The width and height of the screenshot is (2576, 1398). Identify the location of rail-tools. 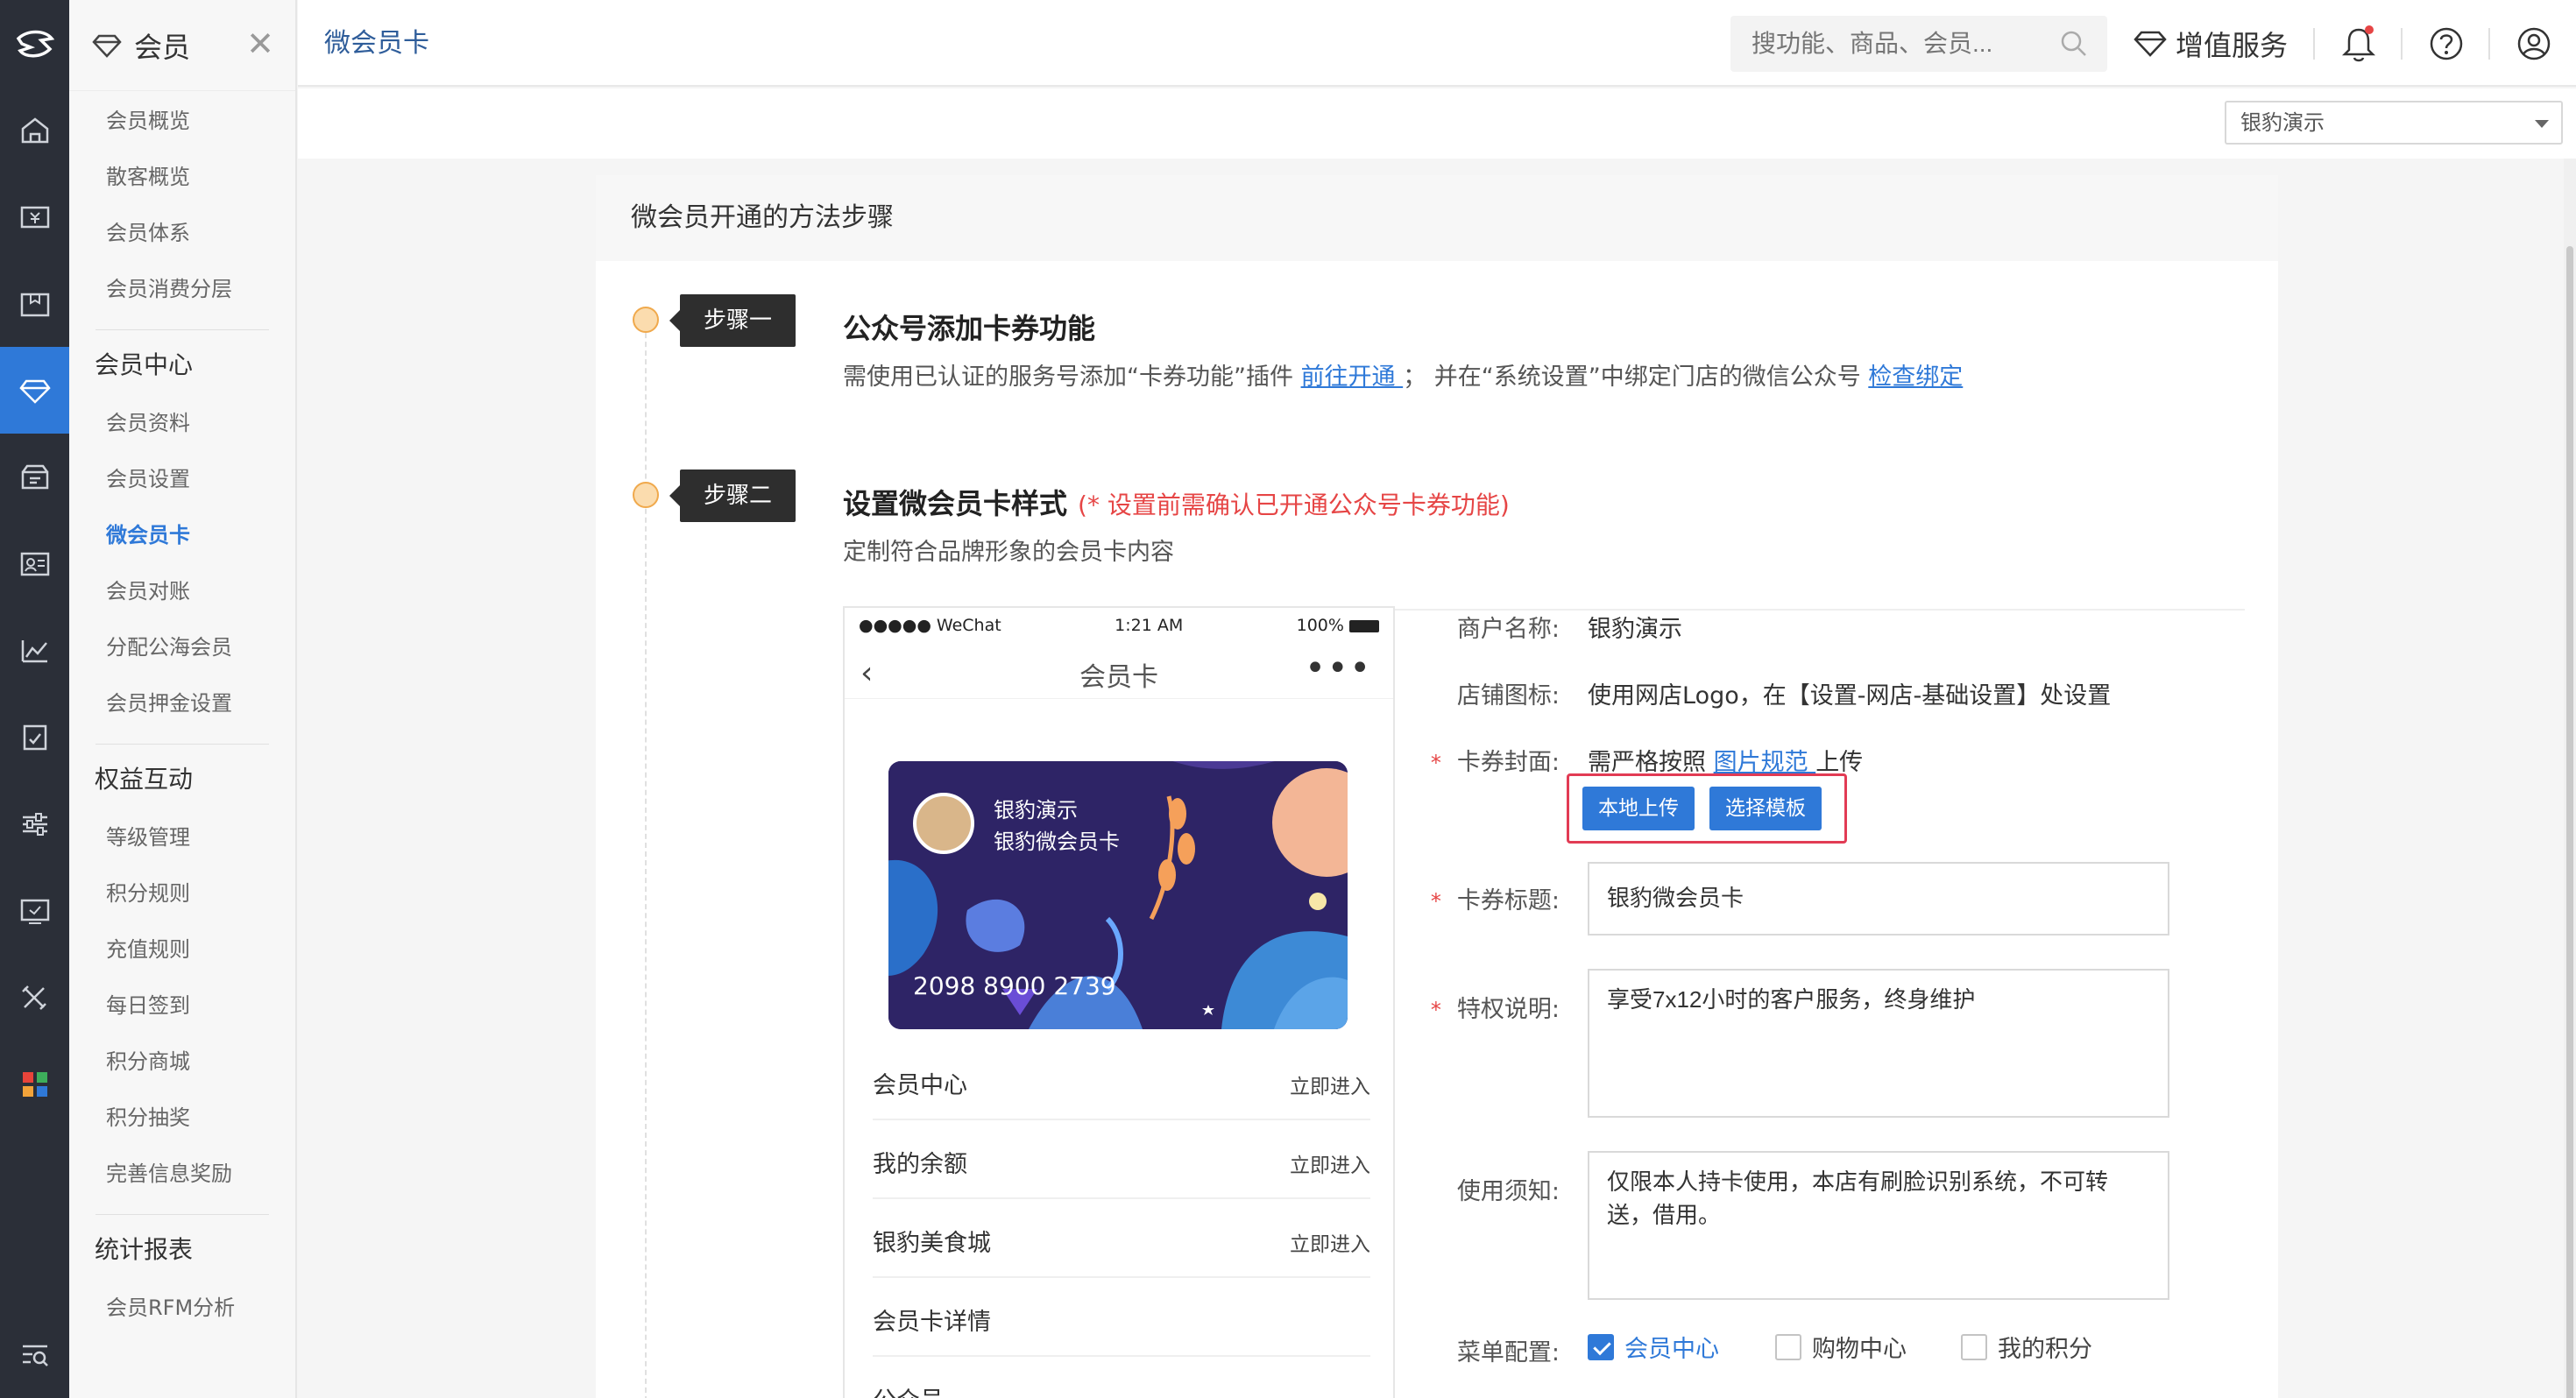
(34, 997).